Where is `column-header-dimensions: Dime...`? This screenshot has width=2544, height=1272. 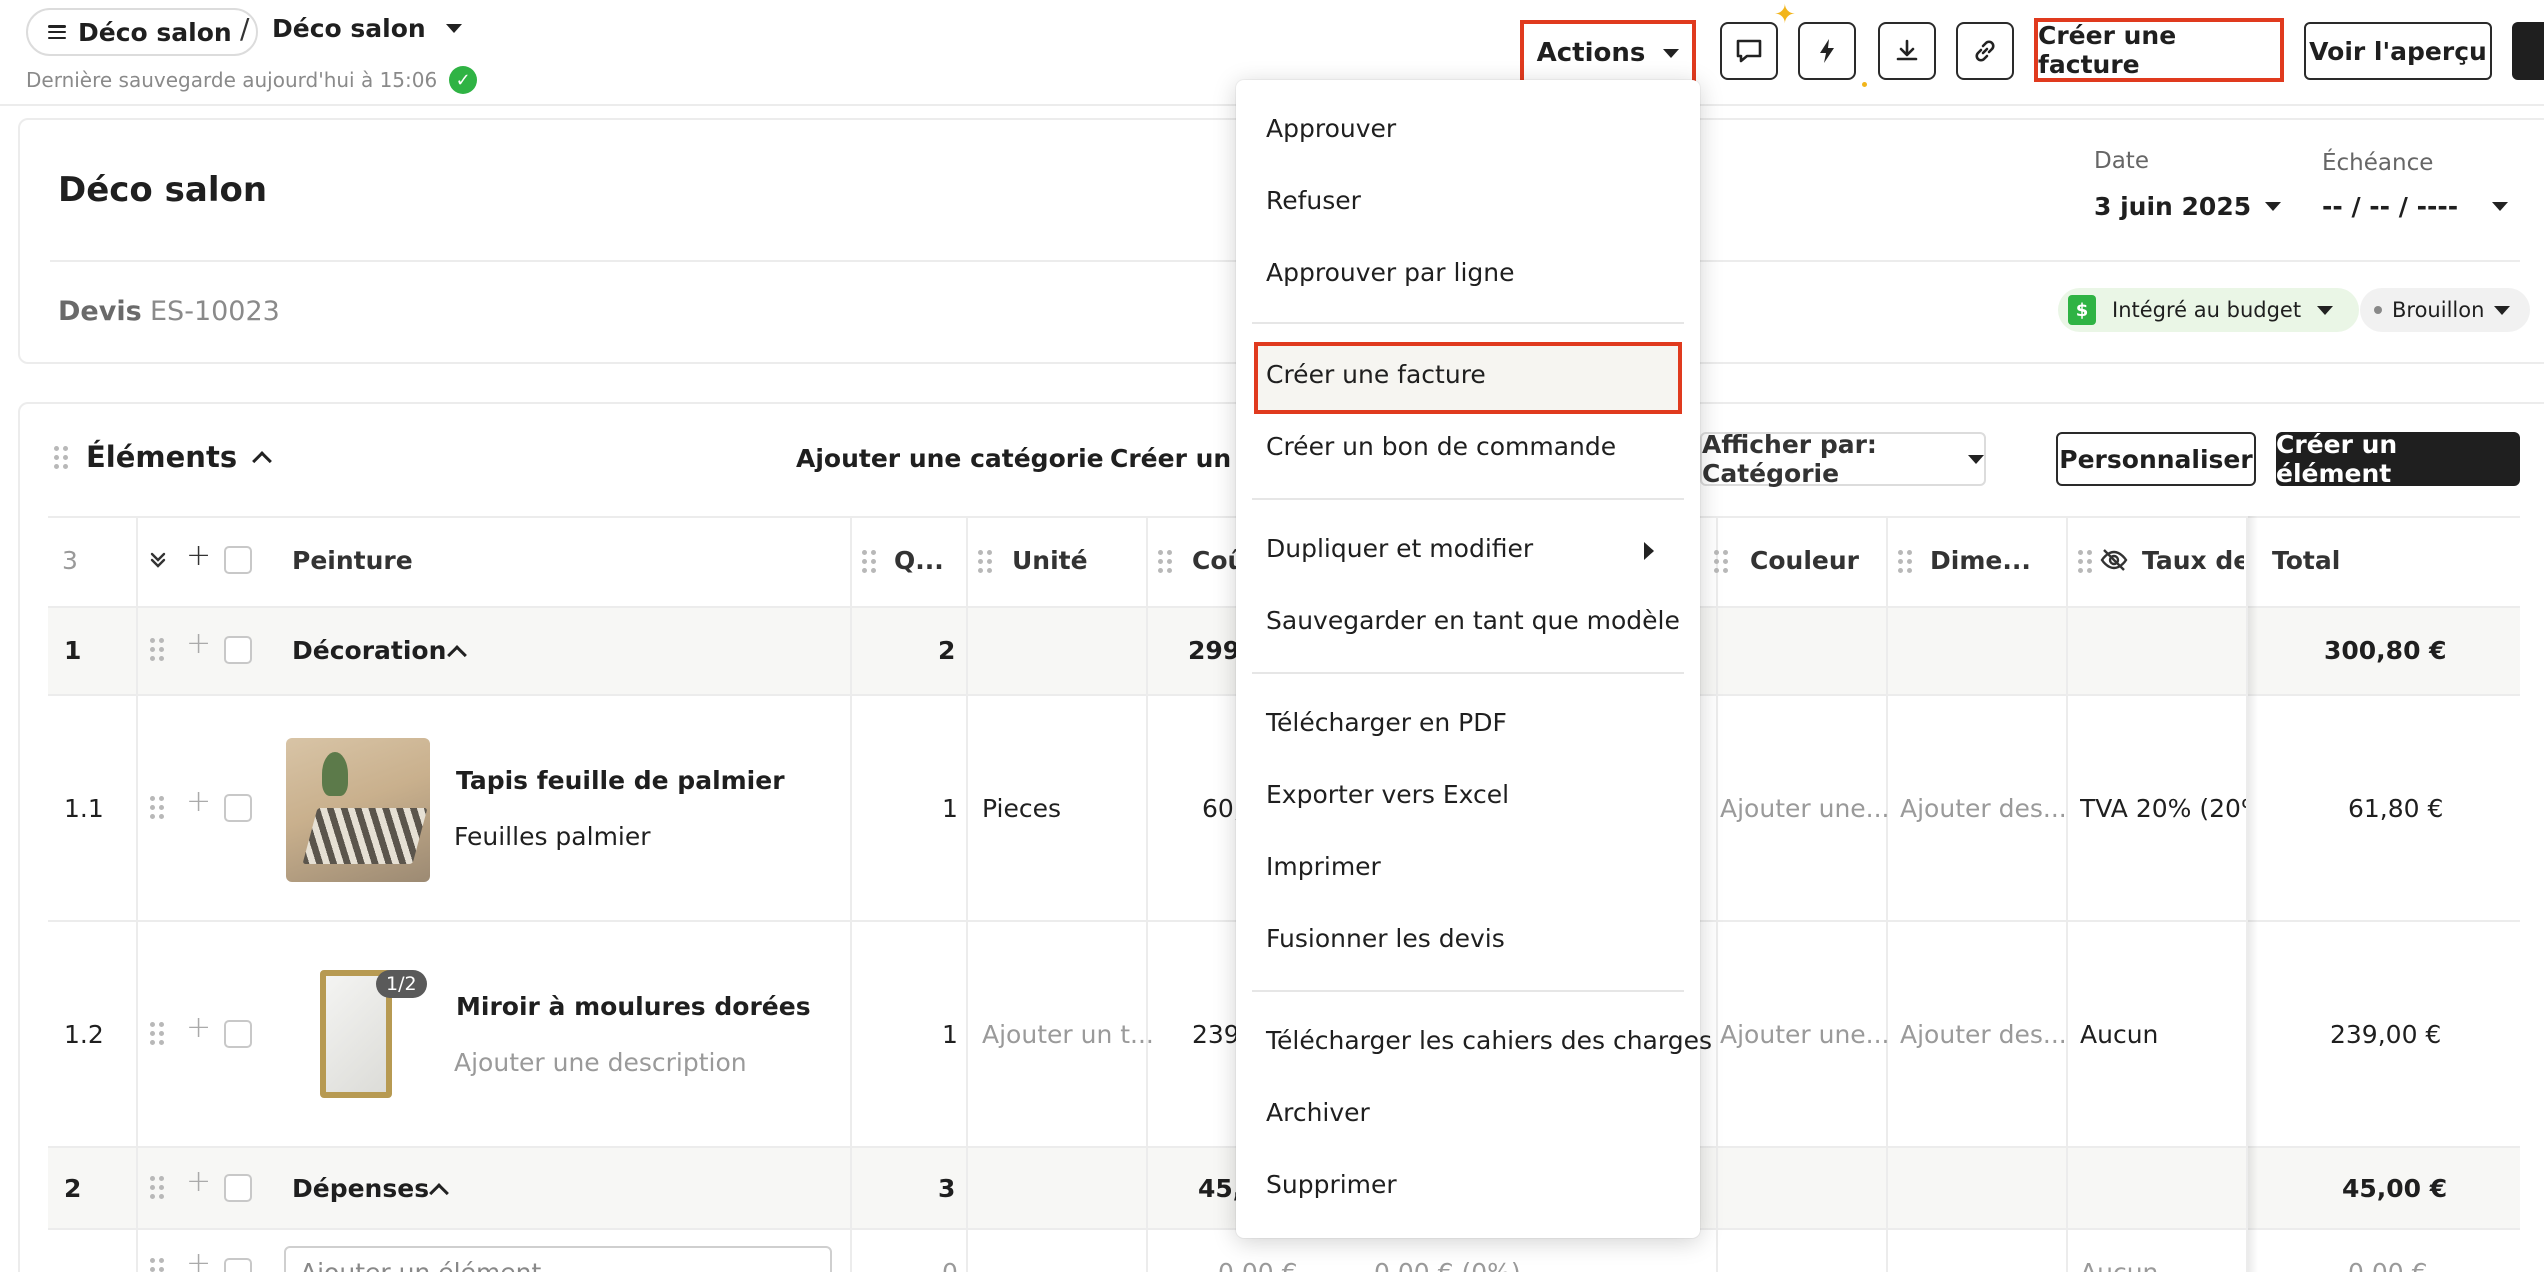
column-header-dimensions: Dime... is located at coordinates (1980, 560).